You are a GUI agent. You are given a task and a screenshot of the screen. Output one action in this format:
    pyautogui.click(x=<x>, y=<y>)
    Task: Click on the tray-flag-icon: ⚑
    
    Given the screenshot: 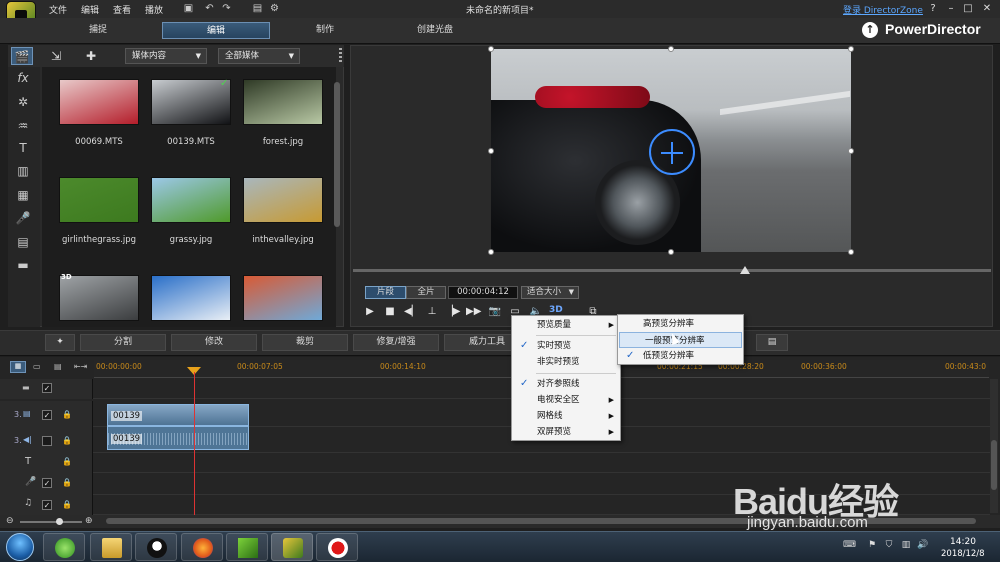 What is the action you would take?
    pyautogui.click(x=872, y=546)
    